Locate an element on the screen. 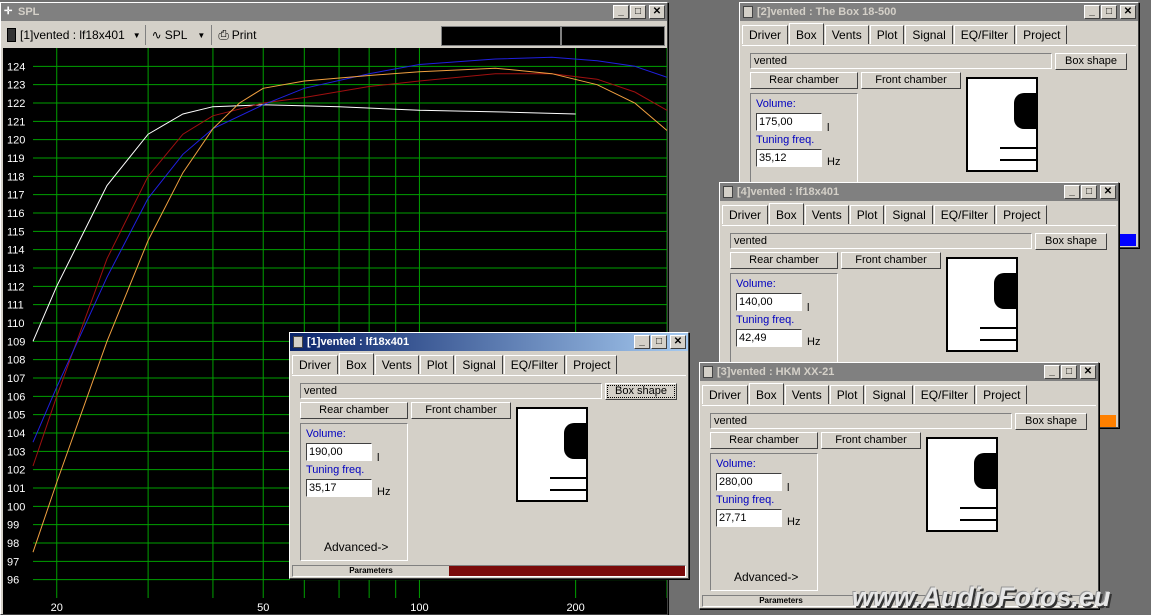  tuning-input: 42,49 is located at coordinates (769, 338).